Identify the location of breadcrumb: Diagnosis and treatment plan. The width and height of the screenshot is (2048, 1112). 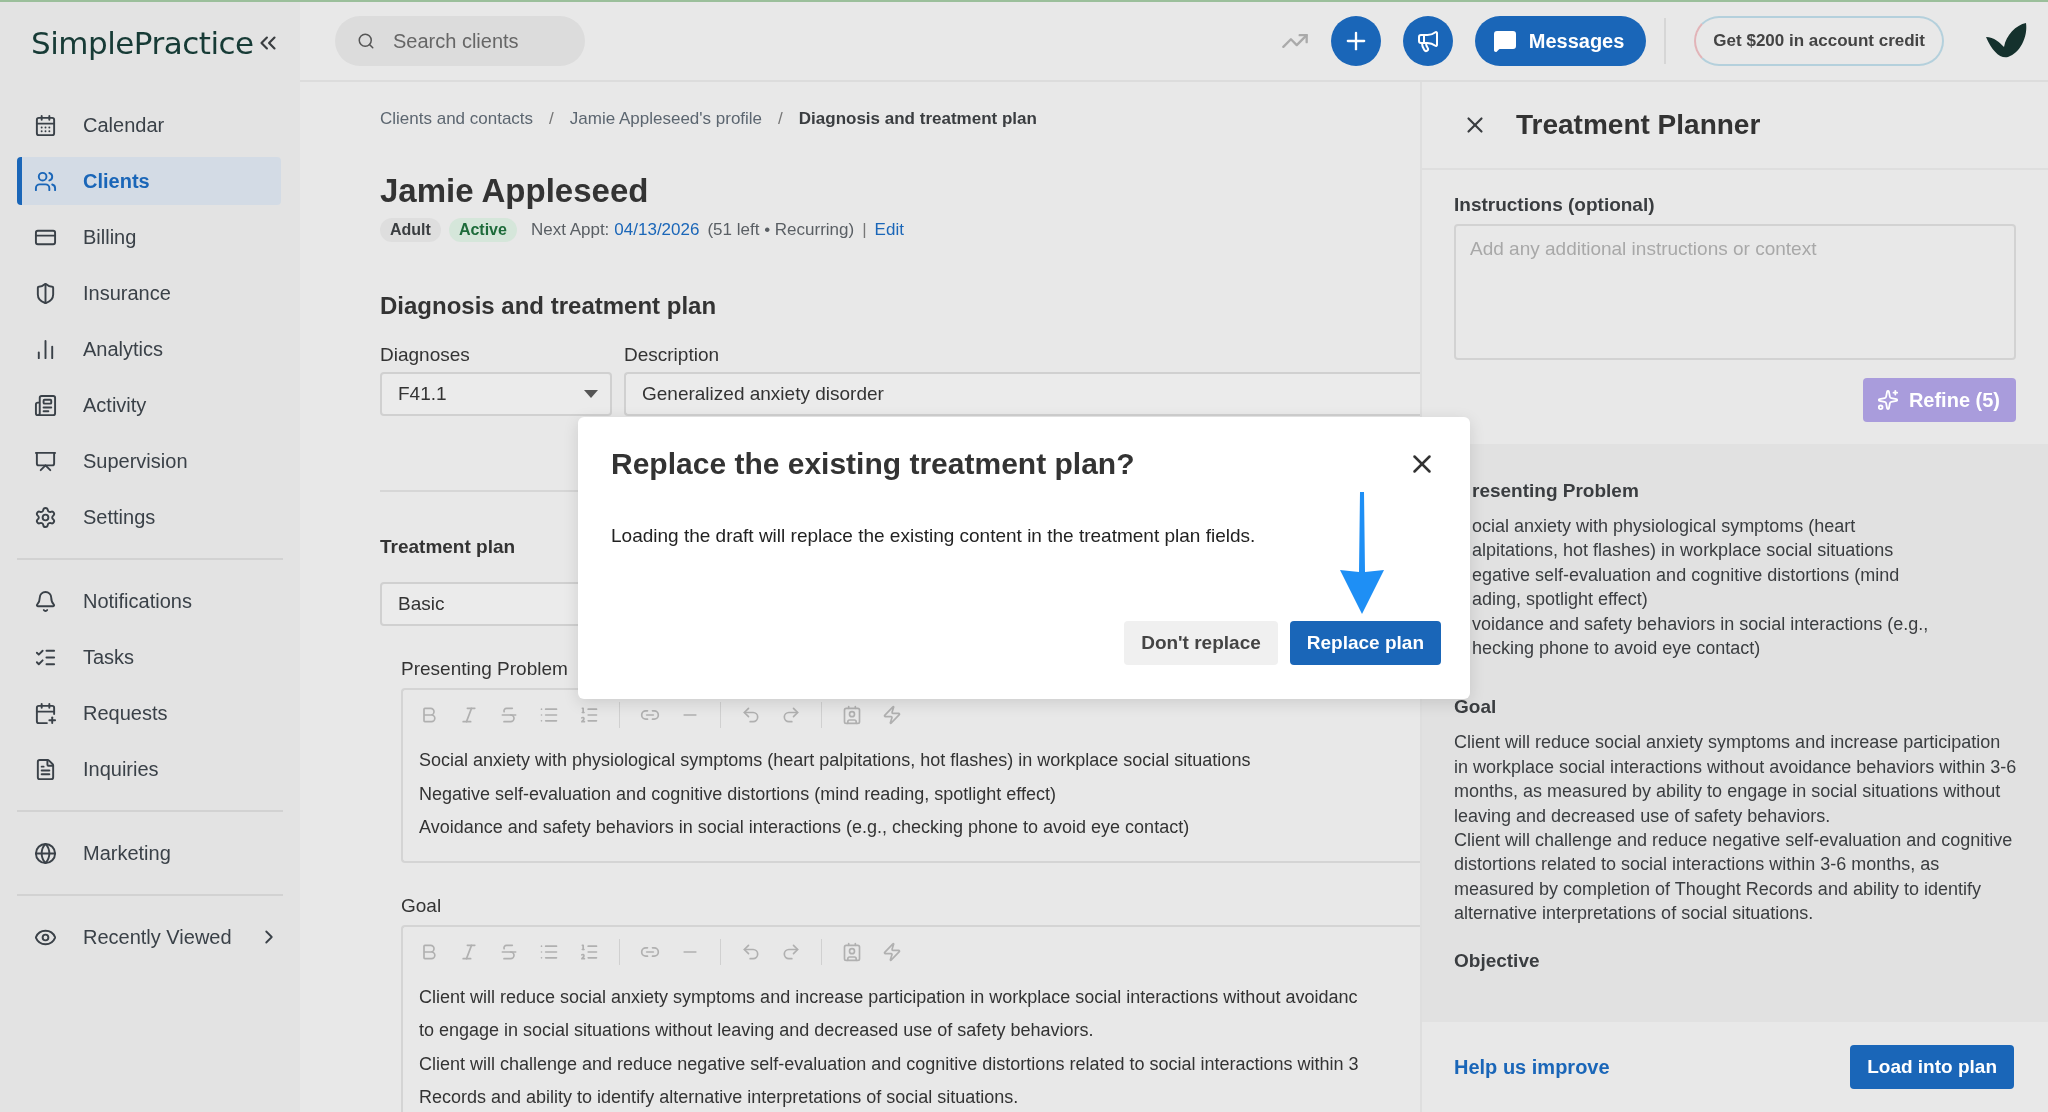
(917, 119).